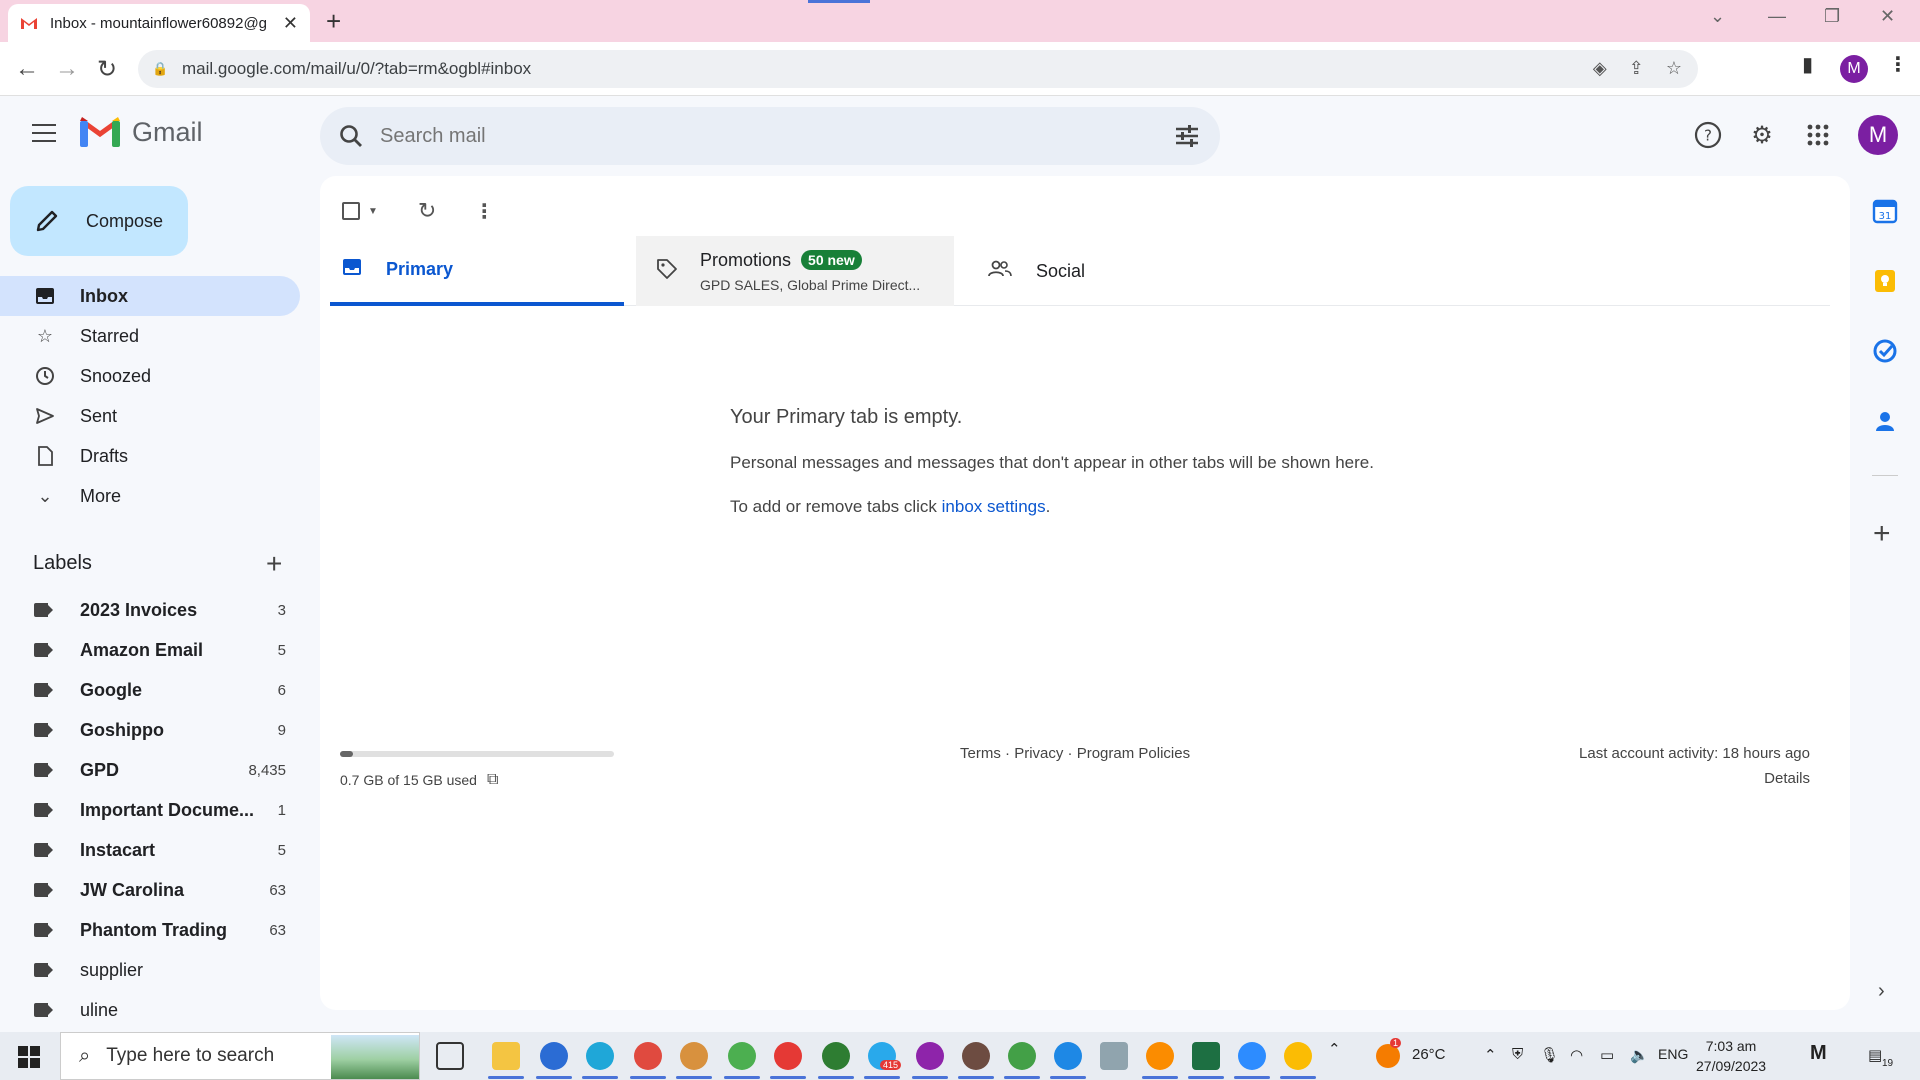  Describe the element at coordinates (1898, 64) in the screenshot. I see `chrome-menu-icon: ⋮` at that location.